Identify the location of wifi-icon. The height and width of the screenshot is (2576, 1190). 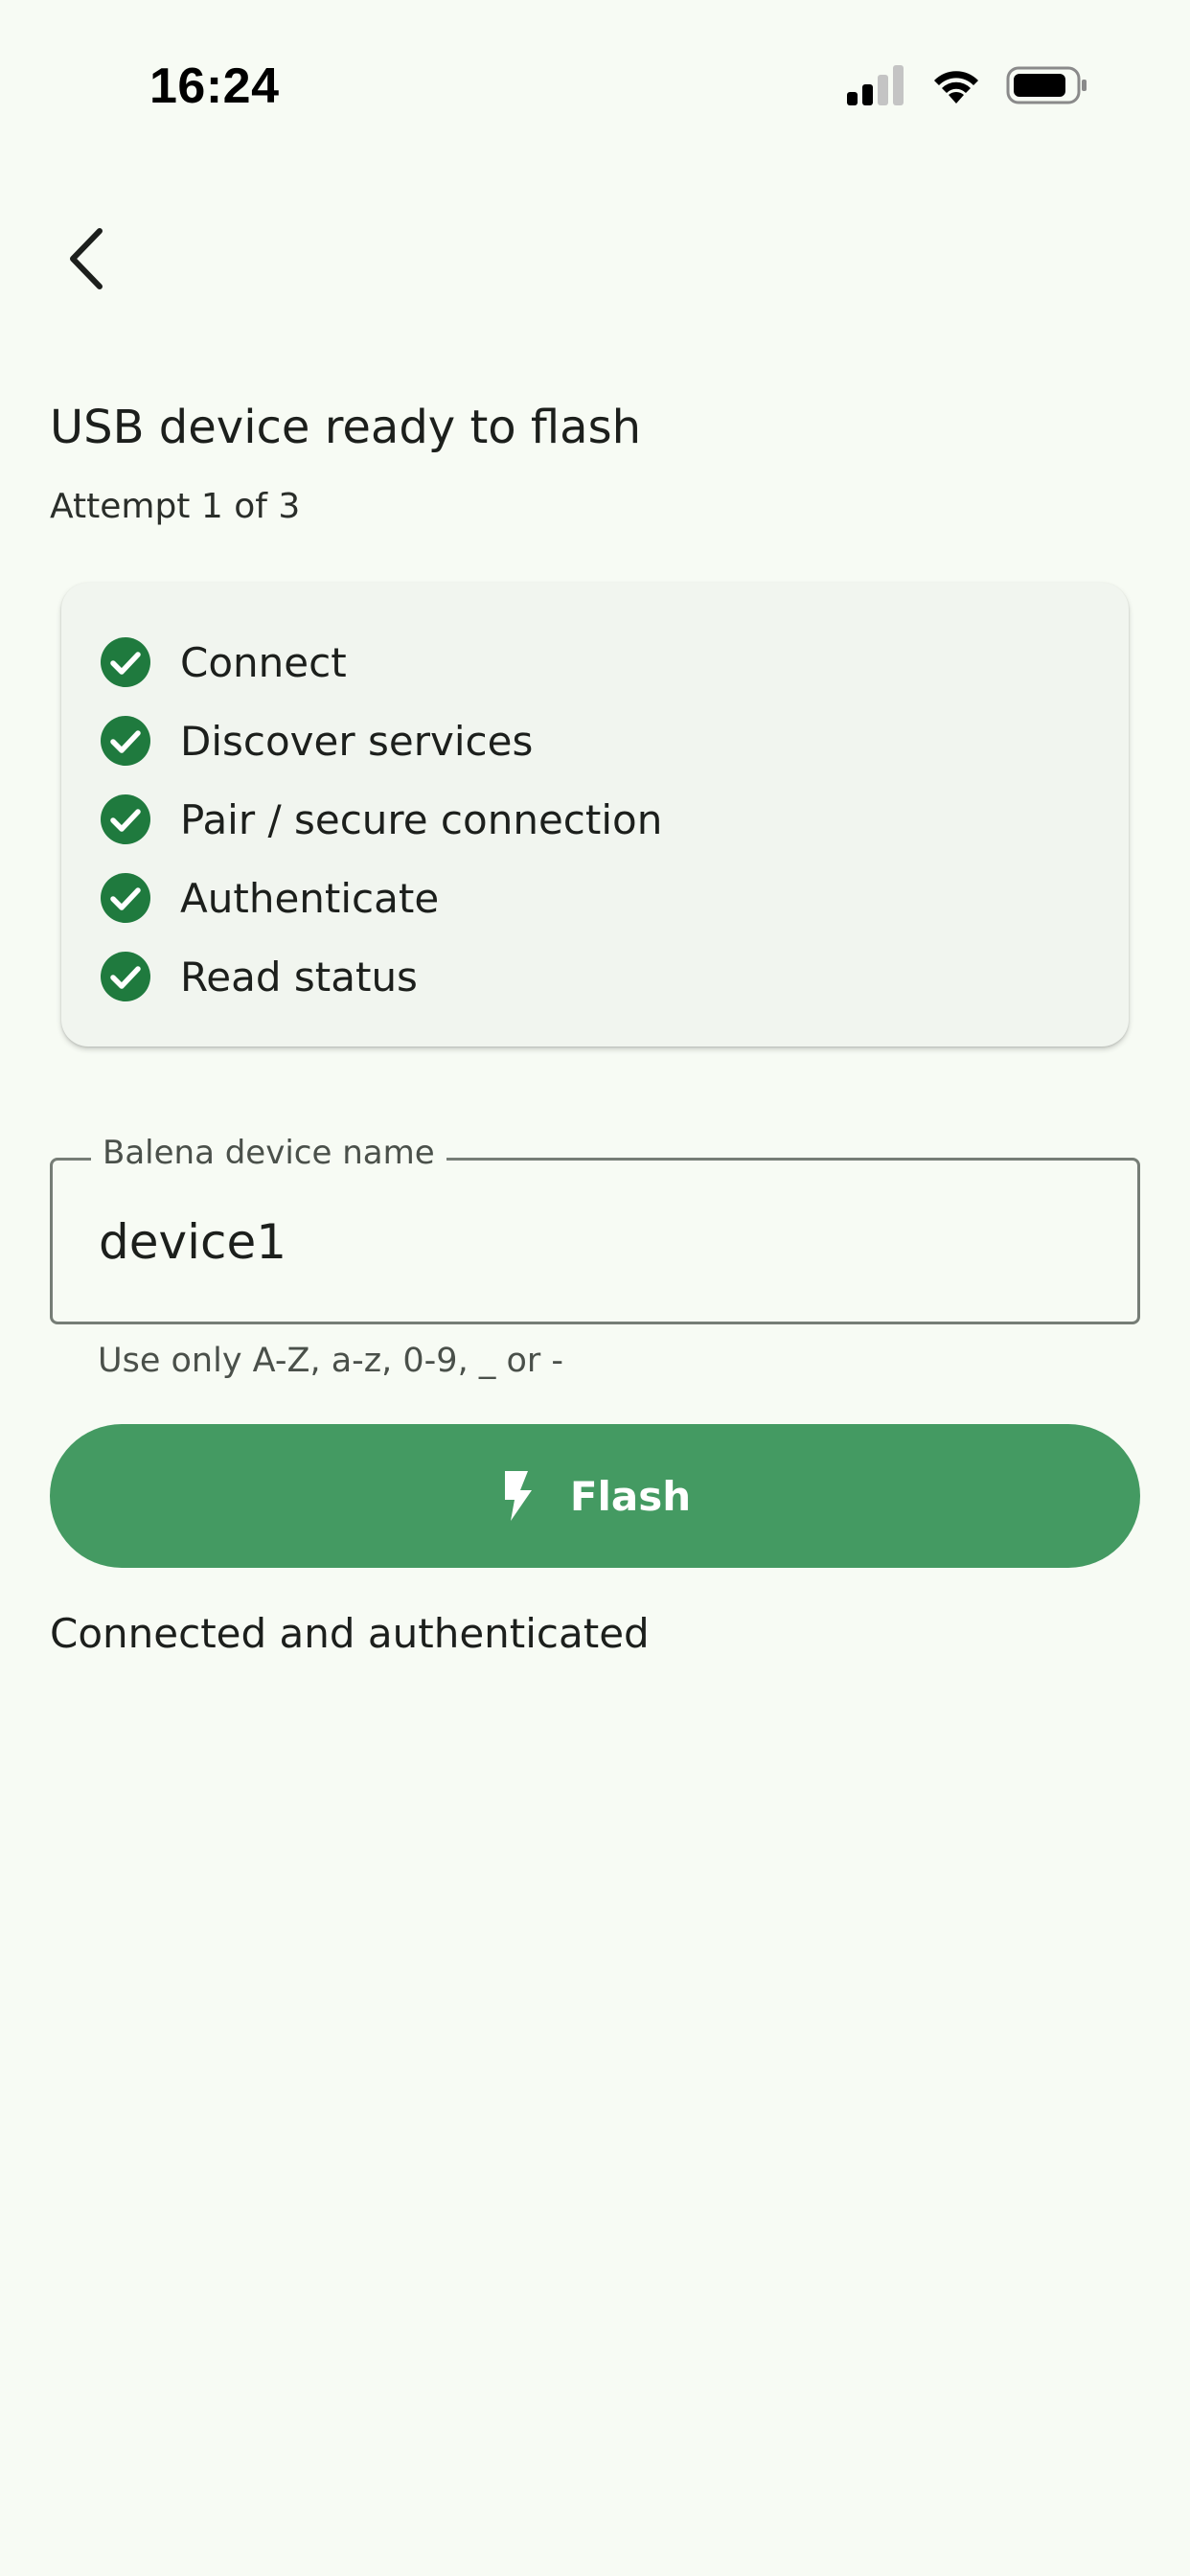
(956, 87).